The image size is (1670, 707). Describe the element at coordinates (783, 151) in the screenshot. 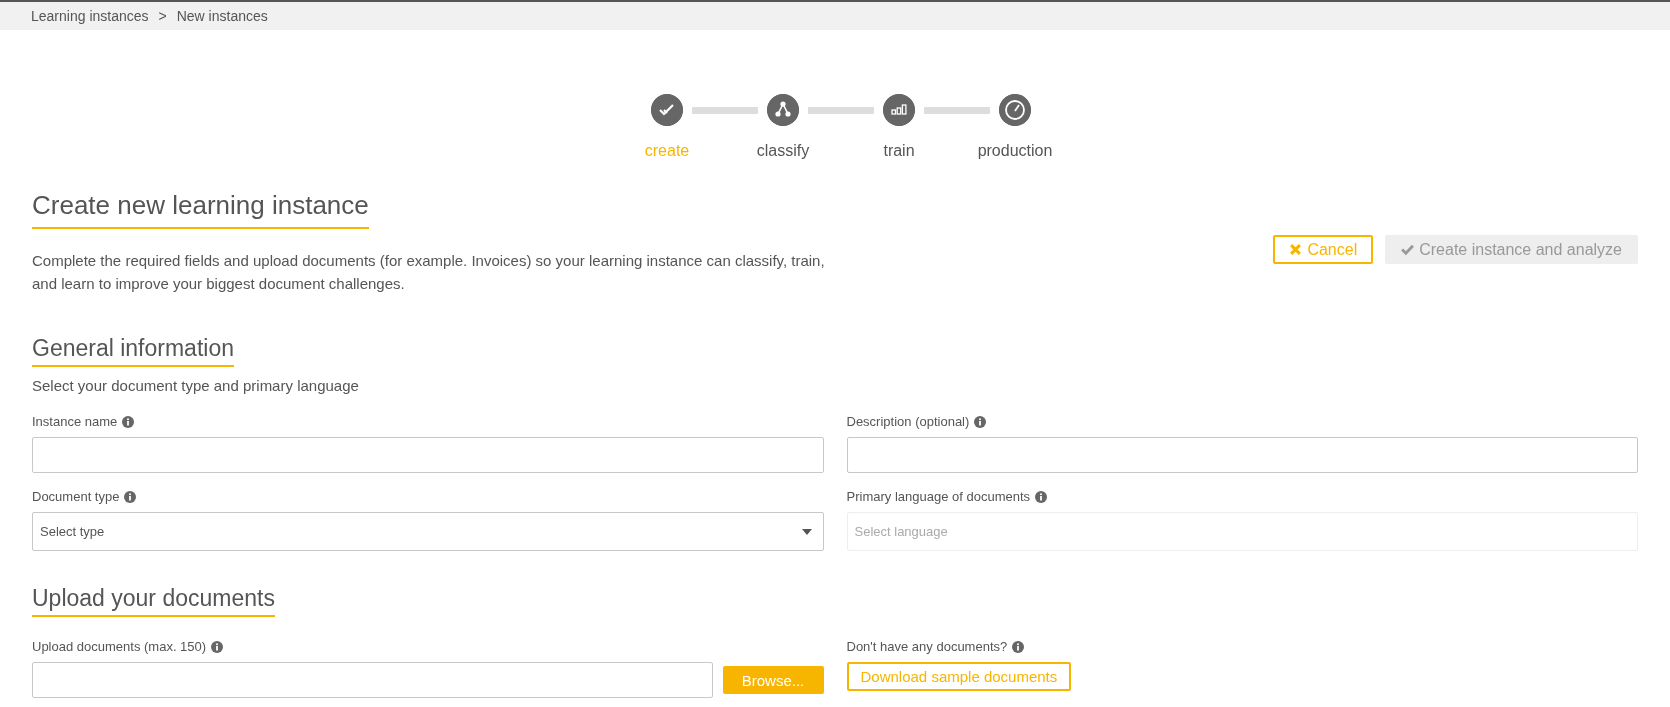

I see `step-label: classify` at that location.